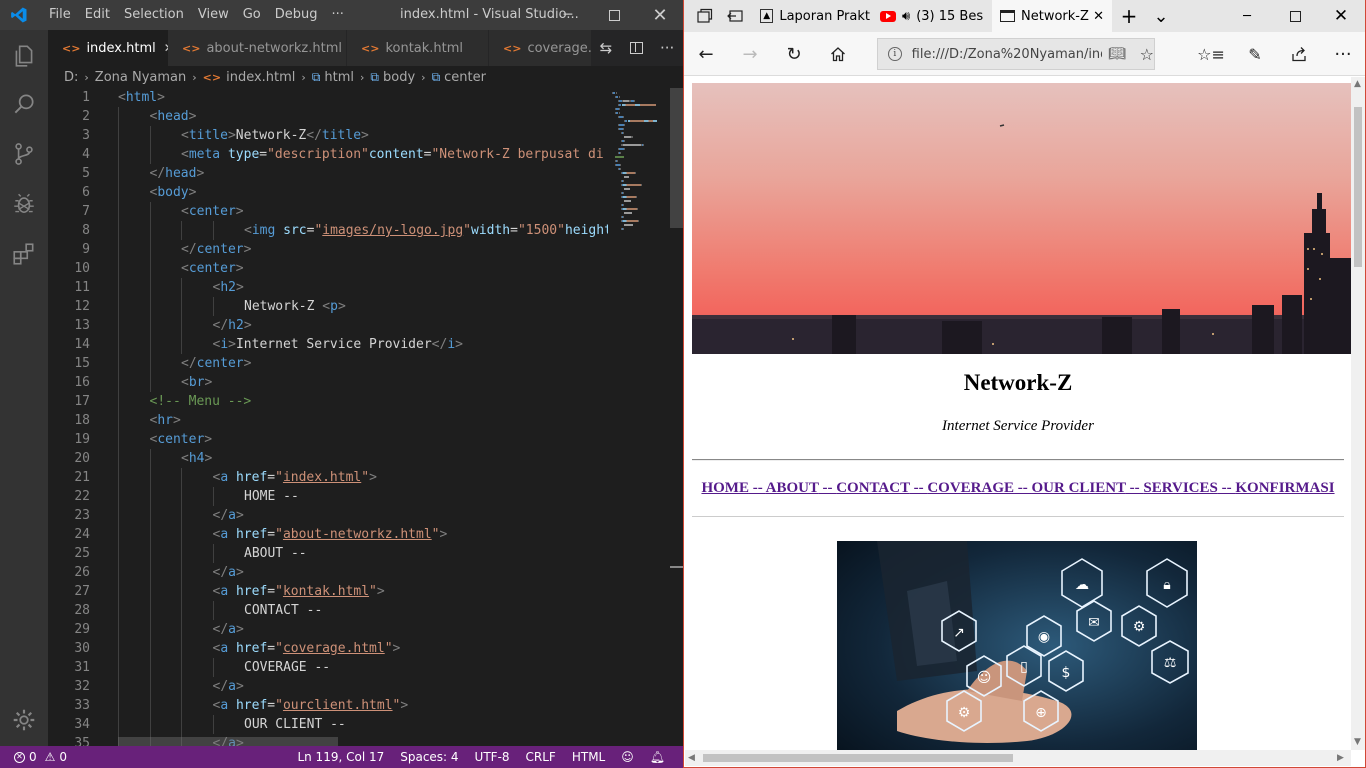 The image size is (1366, 768). What do you see at coordinates (328, 268) in the screenshot?
I see `code-line: 10 <center>` at bounding box center [328, 268].